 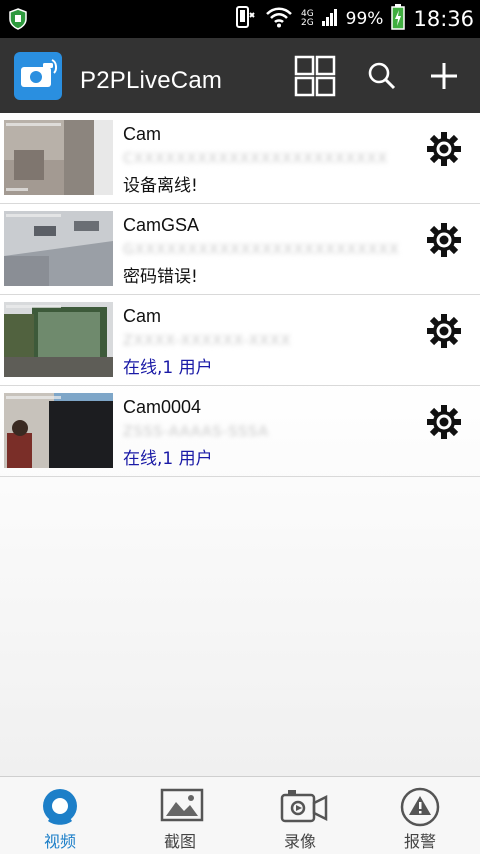 I want to click on camera-row: Cam0004 ZSSS-AAAAS-SSSA 在线,1 用户, so click(x=240, y=431).